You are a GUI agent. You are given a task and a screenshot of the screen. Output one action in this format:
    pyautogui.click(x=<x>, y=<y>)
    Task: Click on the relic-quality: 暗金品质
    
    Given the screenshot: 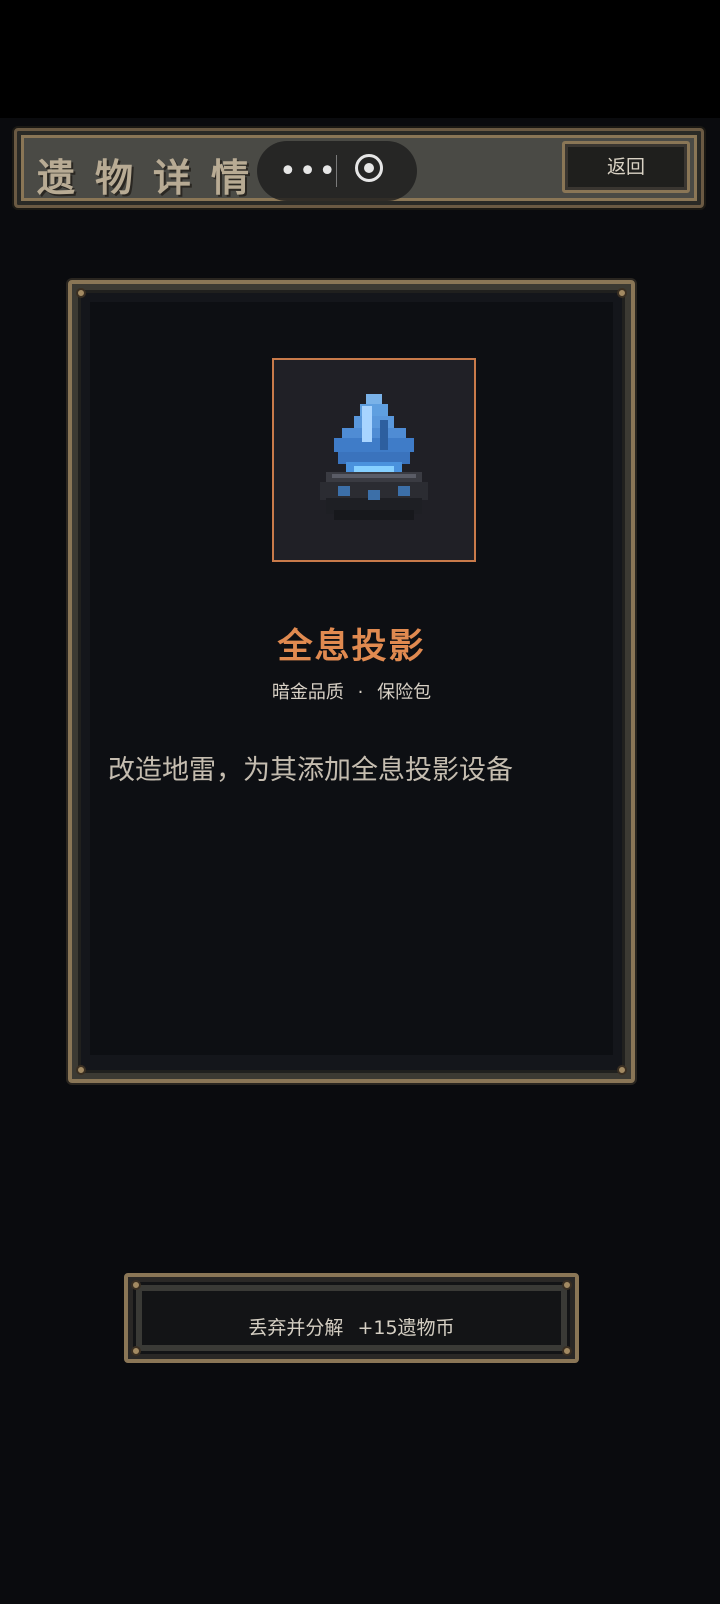 What is the action you would take?
    pyautogui.click(x=307, y=692)
    